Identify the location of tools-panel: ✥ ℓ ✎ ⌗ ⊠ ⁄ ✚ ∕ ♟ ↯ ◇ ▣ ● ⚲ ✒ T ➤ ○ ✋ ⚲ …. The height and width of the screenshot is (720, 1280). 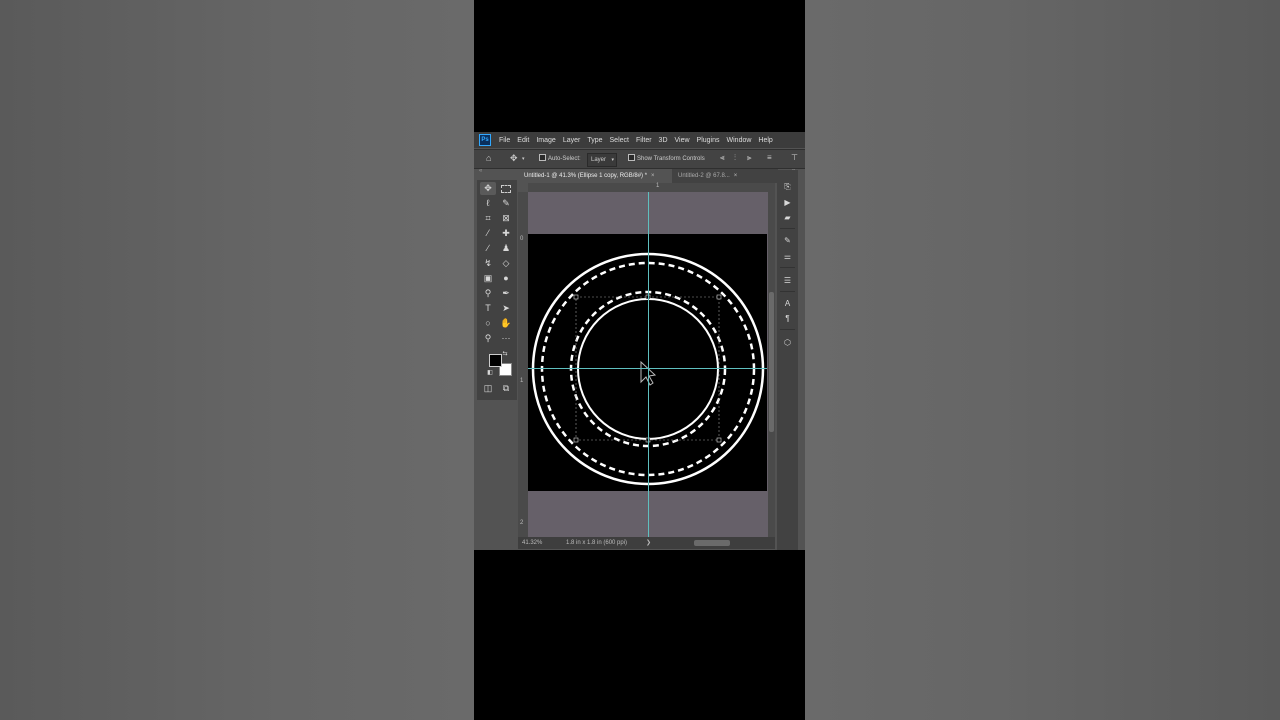
(497, 290).